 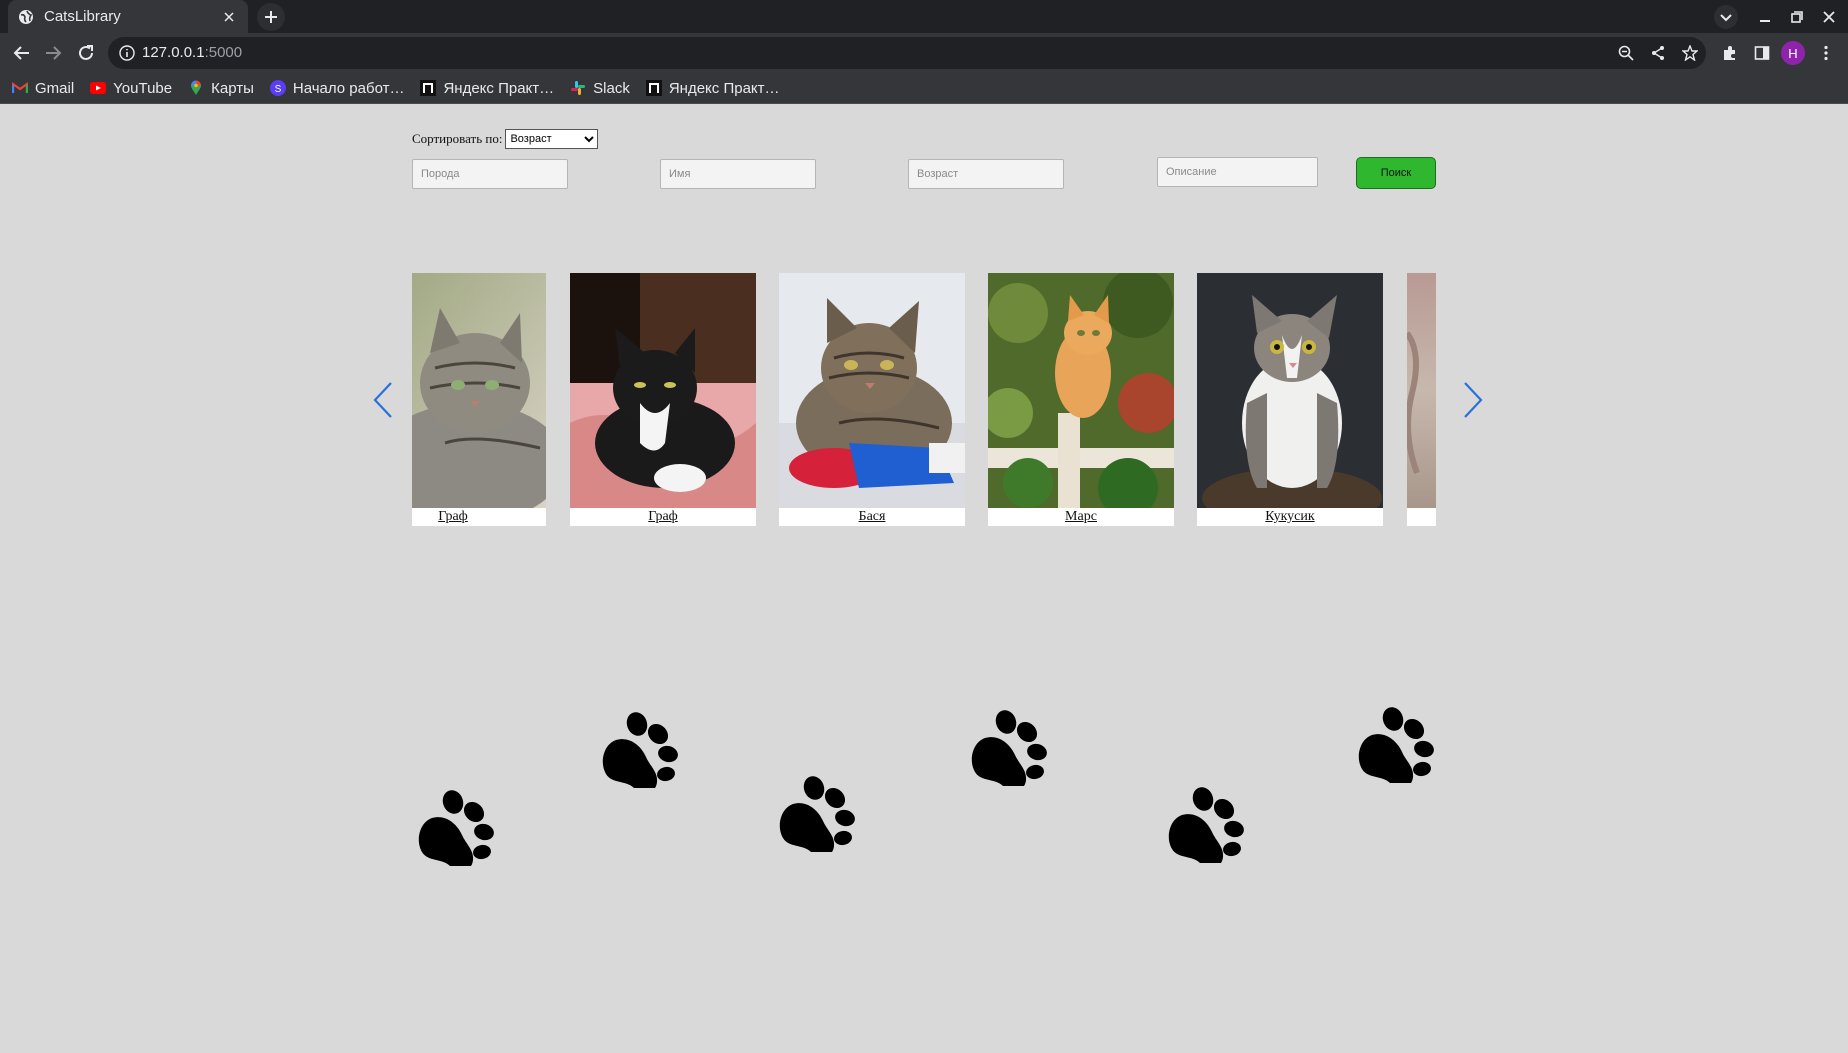 I want to click on share-icon, so click(x=1658, y=53).